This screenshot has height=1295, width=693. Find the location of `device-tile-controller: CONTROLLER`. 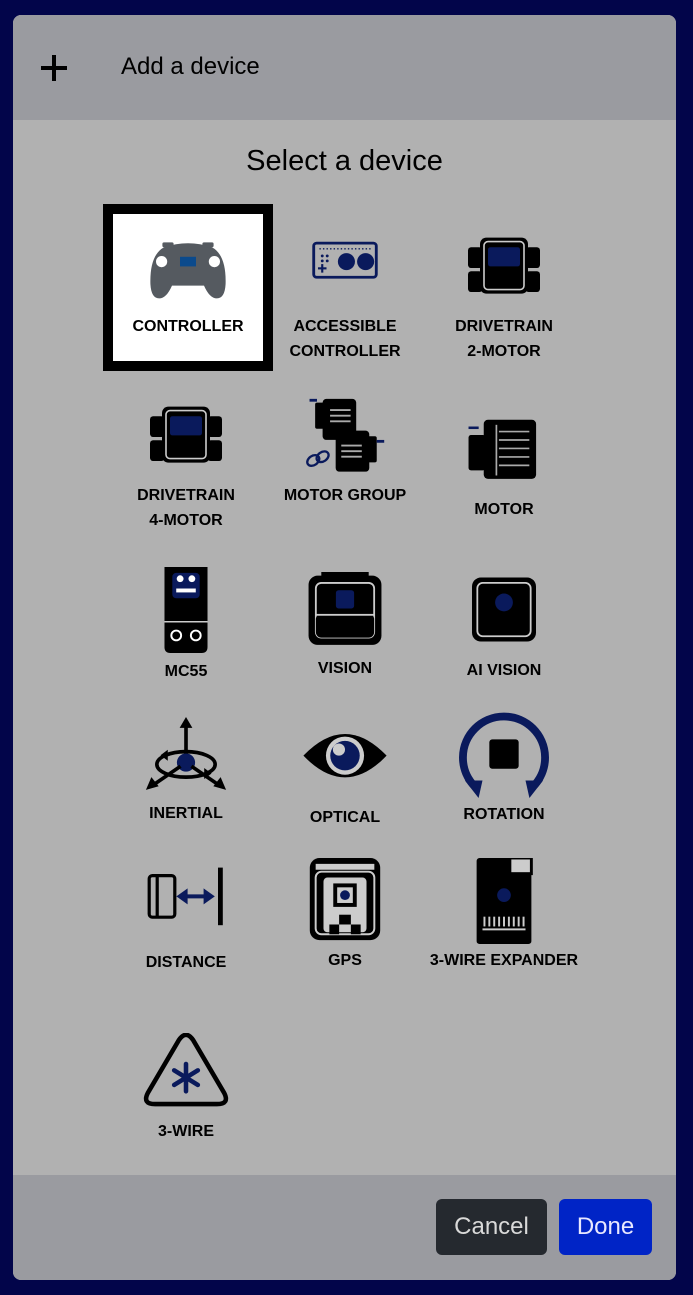

device-tile-controller: CONTROLLER is located at coordinates (188, 287).